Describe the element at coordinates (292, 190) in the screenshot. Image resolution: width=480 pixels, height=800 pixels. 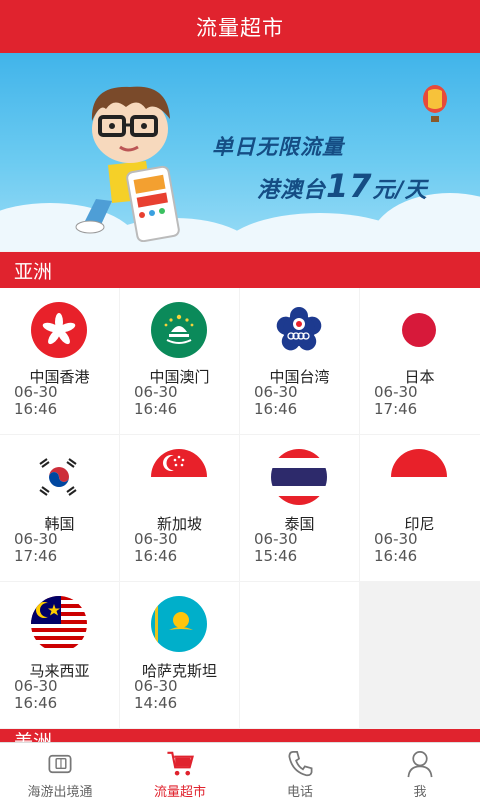
I see `promo-region: 港澳台` at that location.